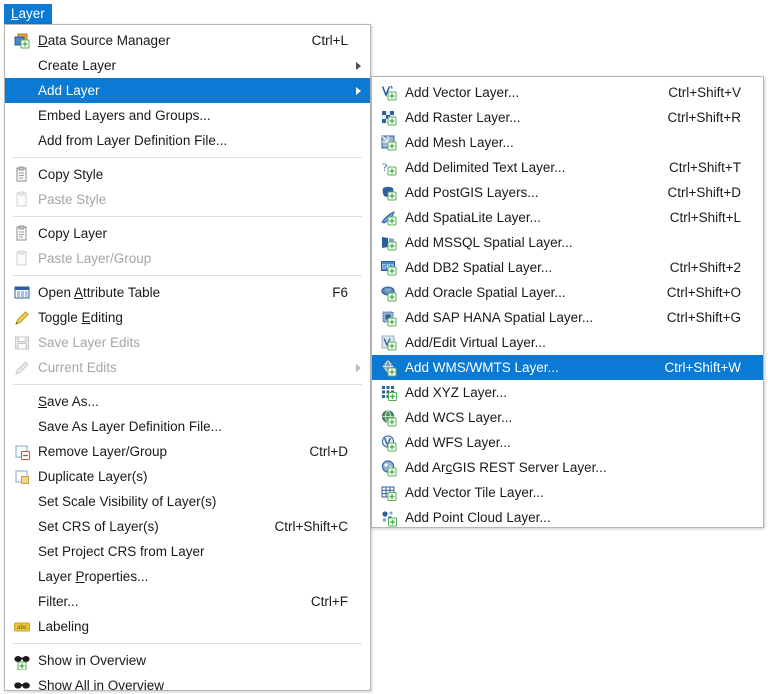 Image resolution: width=768 pixels, height=694 pixels. Describe the element at coordinates (329, 40) in the screenshot. I see `menu-item-shortcut: Ctrl+L` at that location.